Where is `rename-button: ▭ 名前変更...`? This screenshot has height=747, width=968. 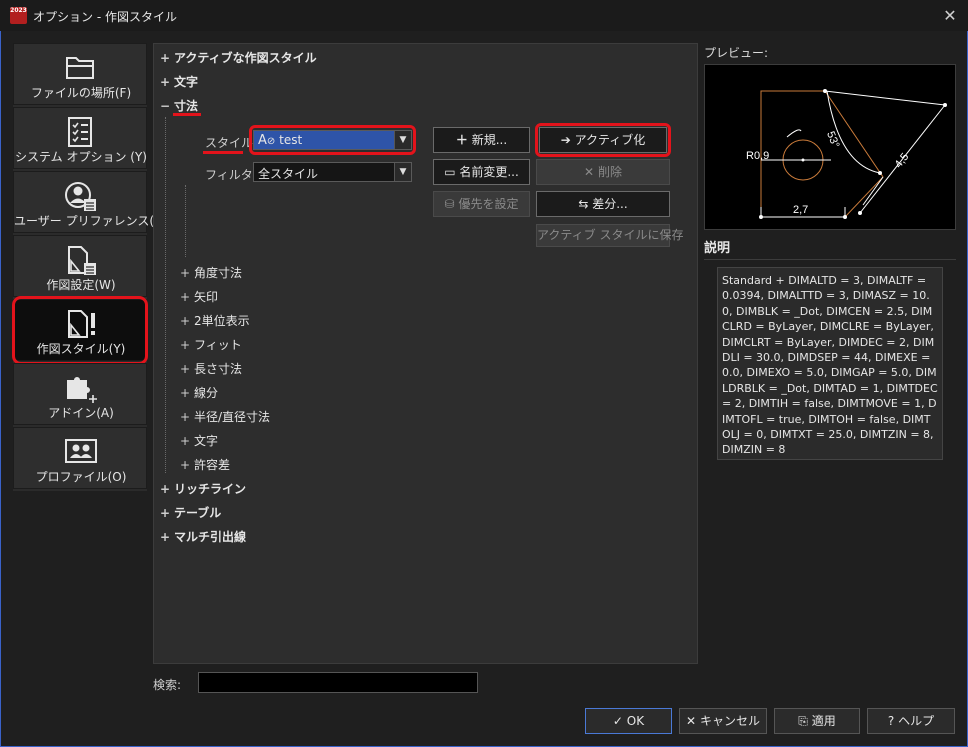
rename-button: ▭ 名前変更... is located at coordinates (481, 172).